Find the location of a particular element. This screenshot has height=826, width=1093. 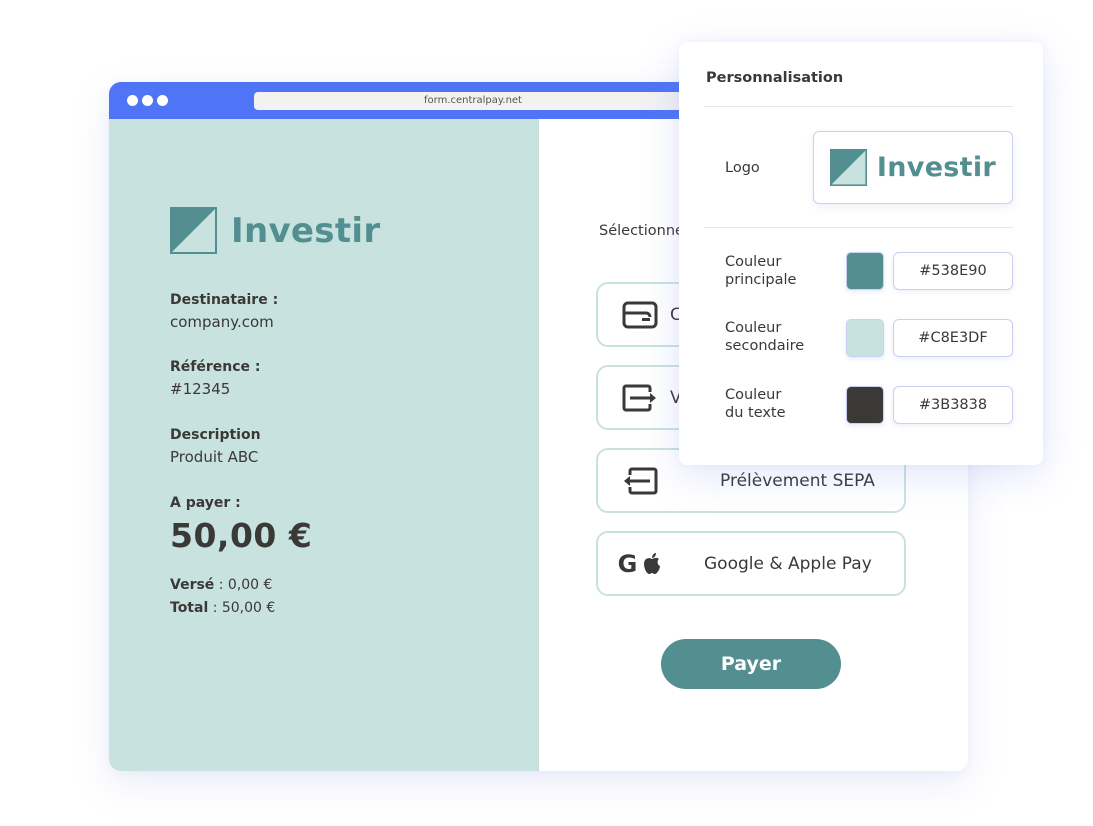

field-value: Produit ABC is located at coordinates (214, 457).